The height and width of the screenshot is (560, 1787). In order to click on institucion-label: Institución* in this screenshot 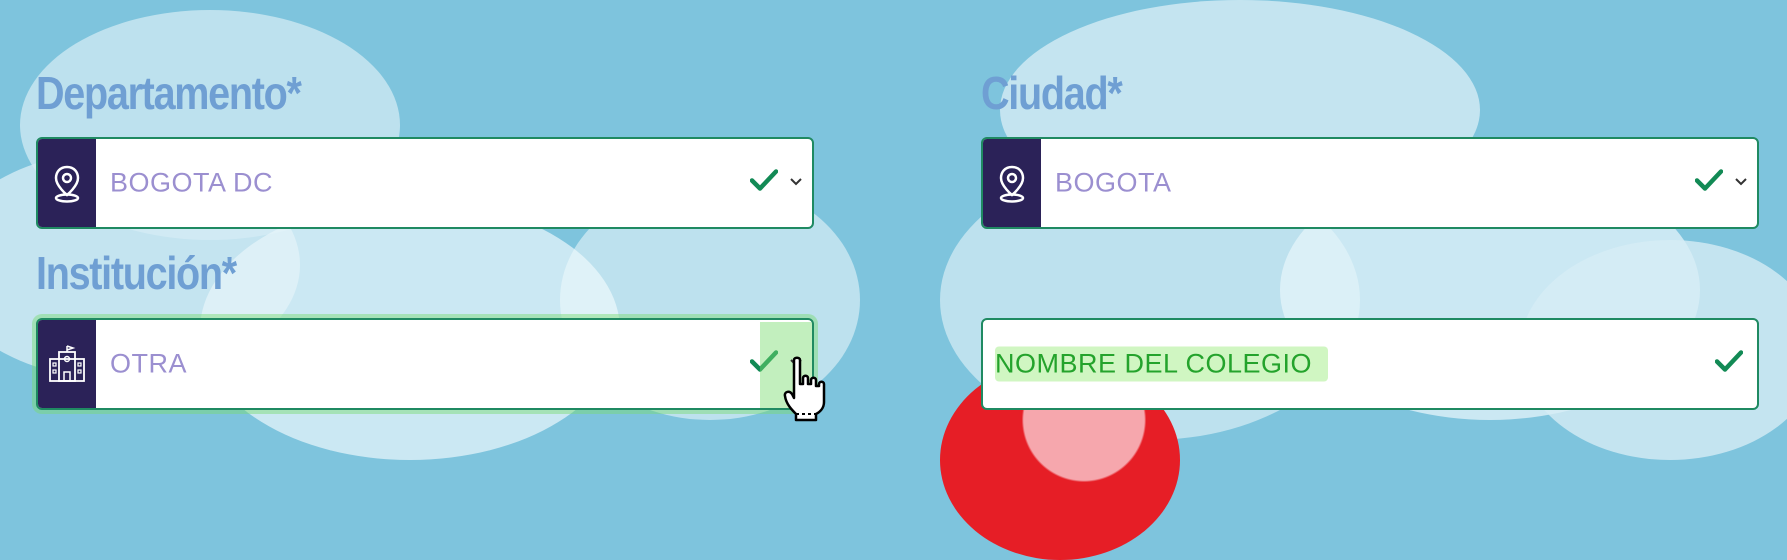, I will do `click(136, 273)`.